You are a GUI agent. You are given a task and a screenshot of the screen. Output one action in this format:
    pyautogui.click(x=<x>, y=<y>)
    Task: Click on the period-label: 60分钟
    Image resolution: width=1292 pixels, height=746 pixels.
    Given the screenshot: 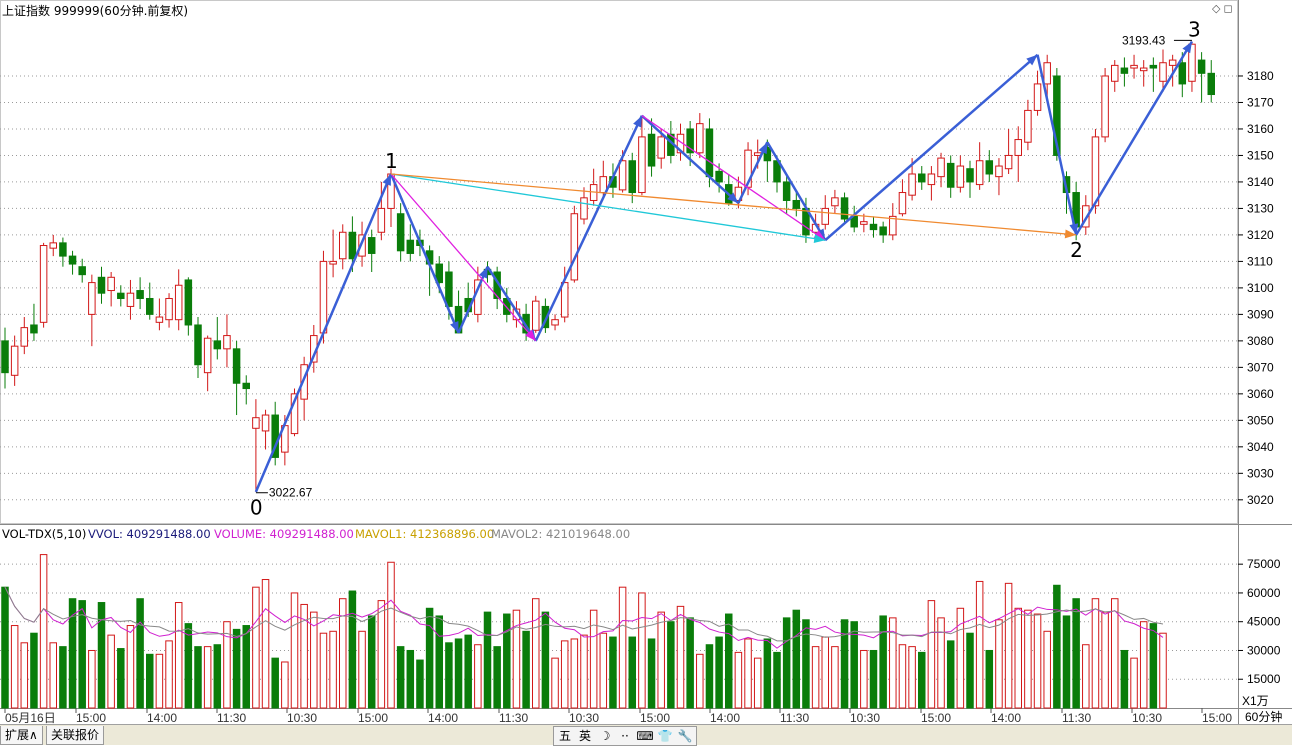 What is the action you would take?
    pyautogui.click(x=1263, y=716)
    